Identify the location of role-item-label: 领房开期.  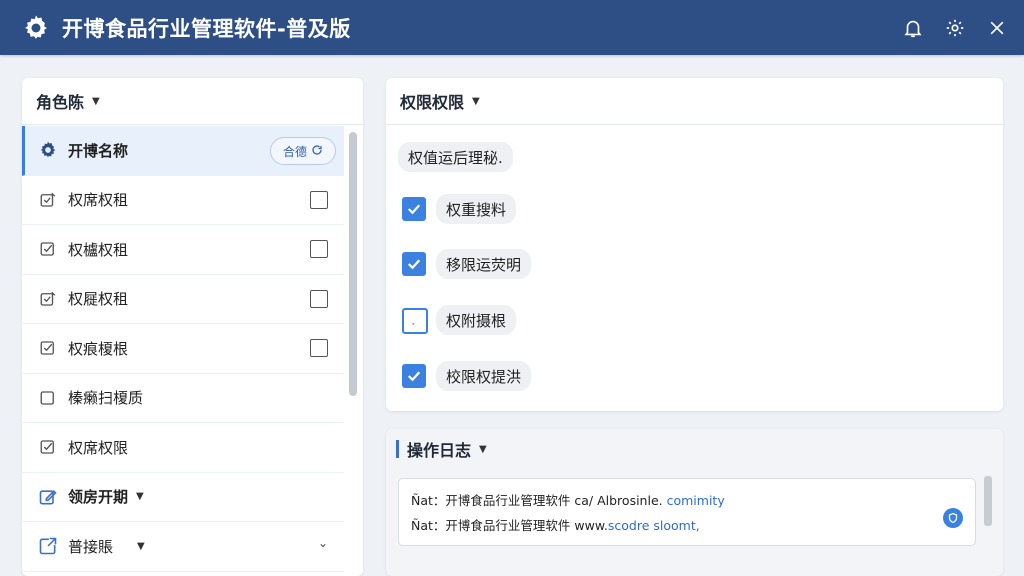
(98, 497).